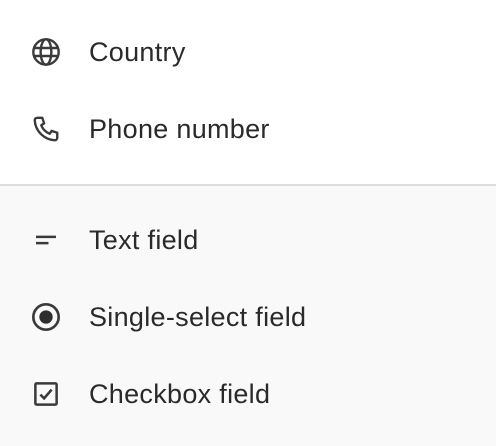 The image size is (496, 446). I want to click on menu-item-single-select-field: Single-select field, so click(248, 317).